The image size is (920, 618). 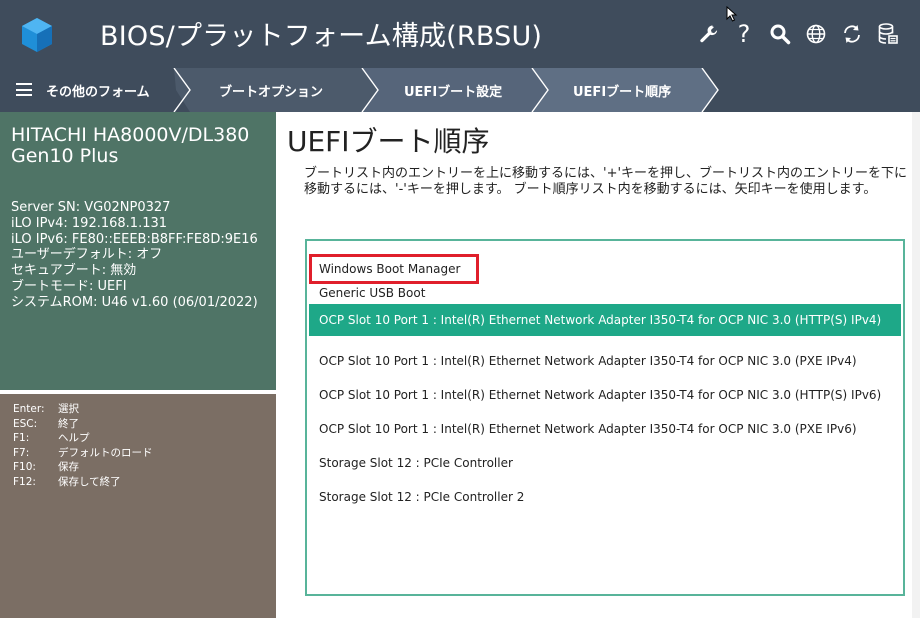 I want to click on hamburger-menu-icon, so click(x=24, y=89).